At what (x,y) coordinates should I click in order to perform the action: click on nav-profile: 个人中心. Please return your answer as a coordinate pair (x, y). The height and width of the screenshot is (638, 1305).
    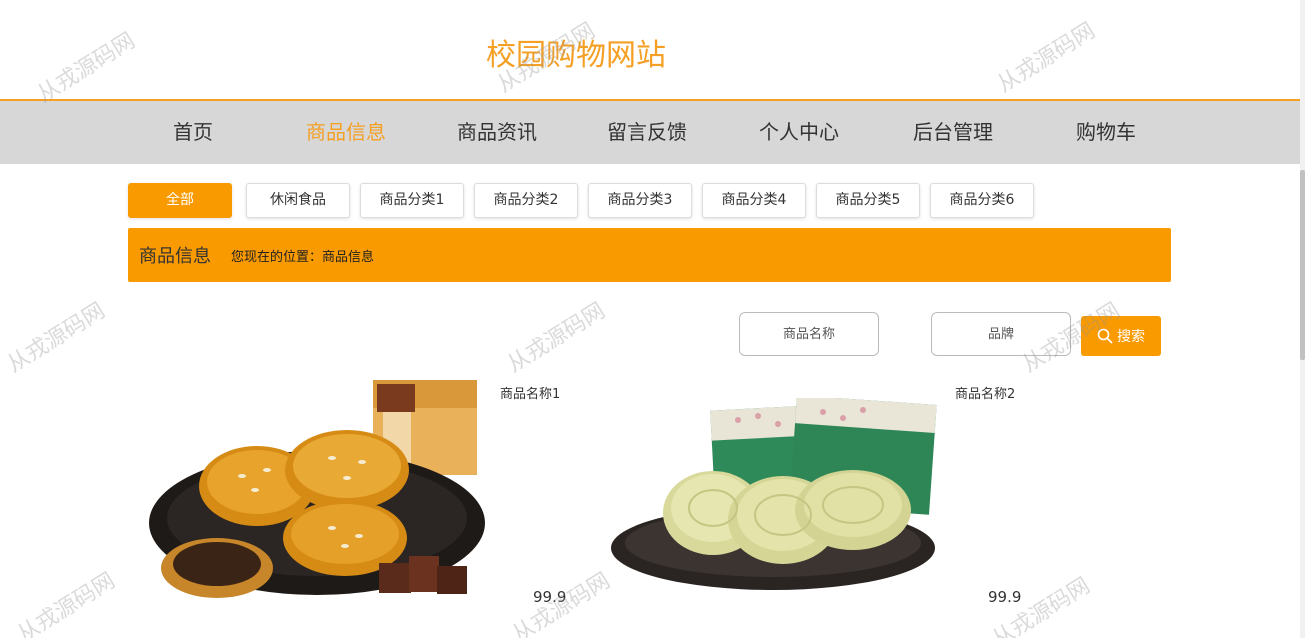
    Looking at the image, I should click on (799, 132).